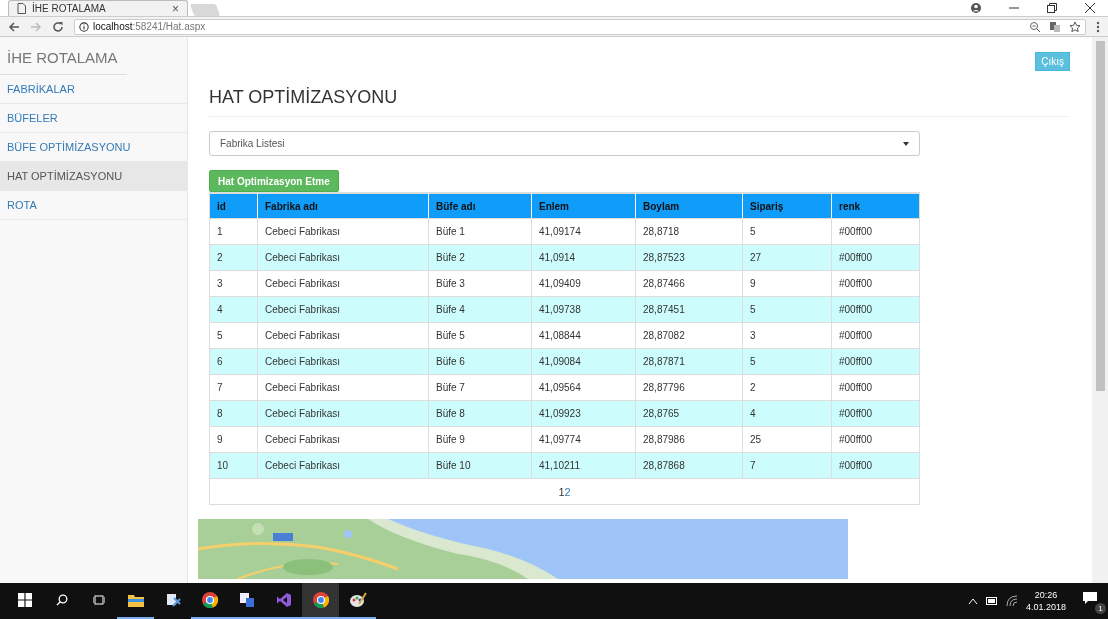 The width and height of the screenshot is (1108, 619). I want to click on table-cell: 4, so click(786, 413).